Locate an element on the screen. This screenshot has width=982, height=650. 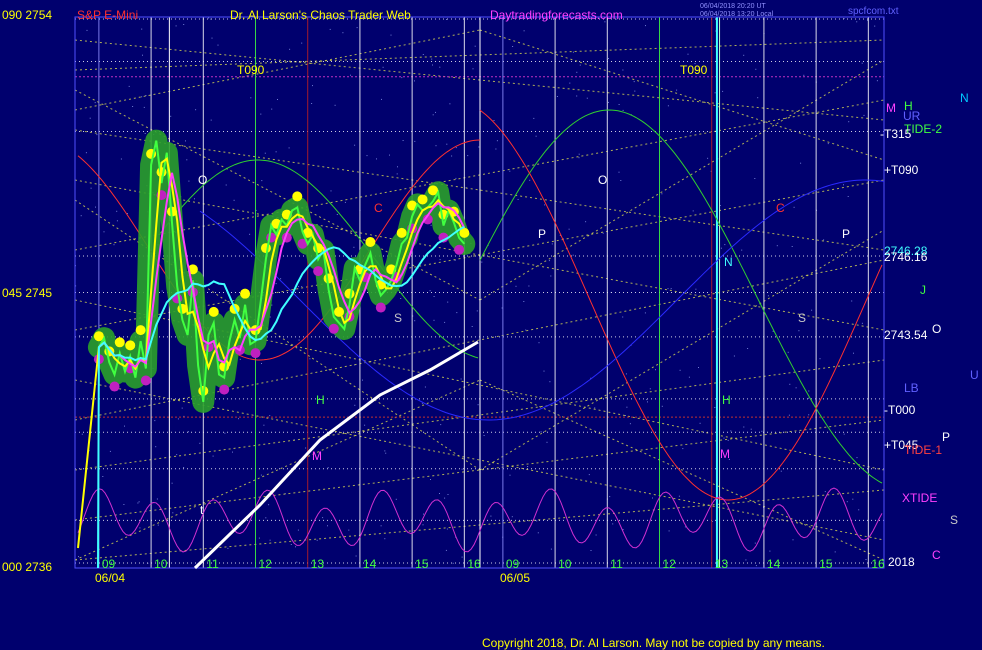
time-ut: 06/04/2018 20:20 UT is located at coordinates (733, 6).